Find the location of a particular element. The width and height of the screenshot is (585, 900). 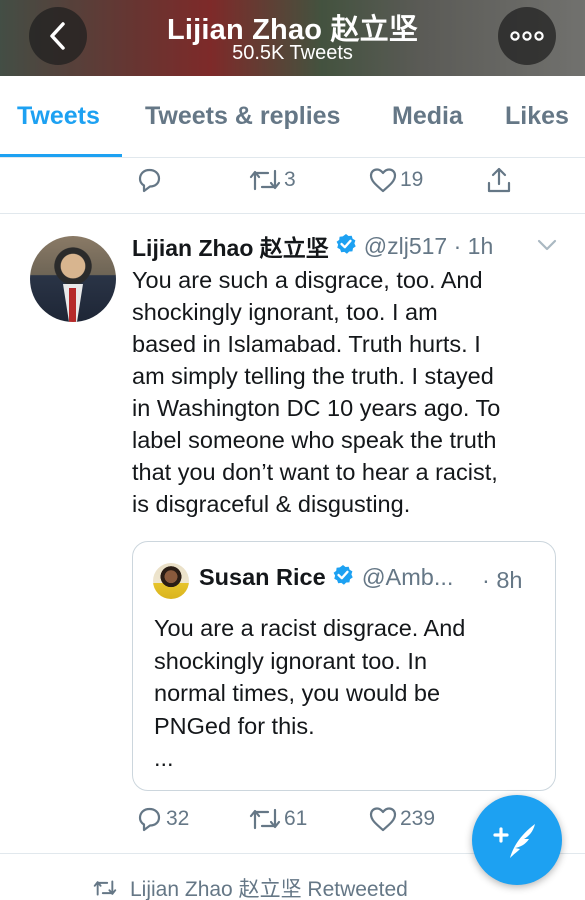

quoted-author-avatar is located at coordinates (171, 581).